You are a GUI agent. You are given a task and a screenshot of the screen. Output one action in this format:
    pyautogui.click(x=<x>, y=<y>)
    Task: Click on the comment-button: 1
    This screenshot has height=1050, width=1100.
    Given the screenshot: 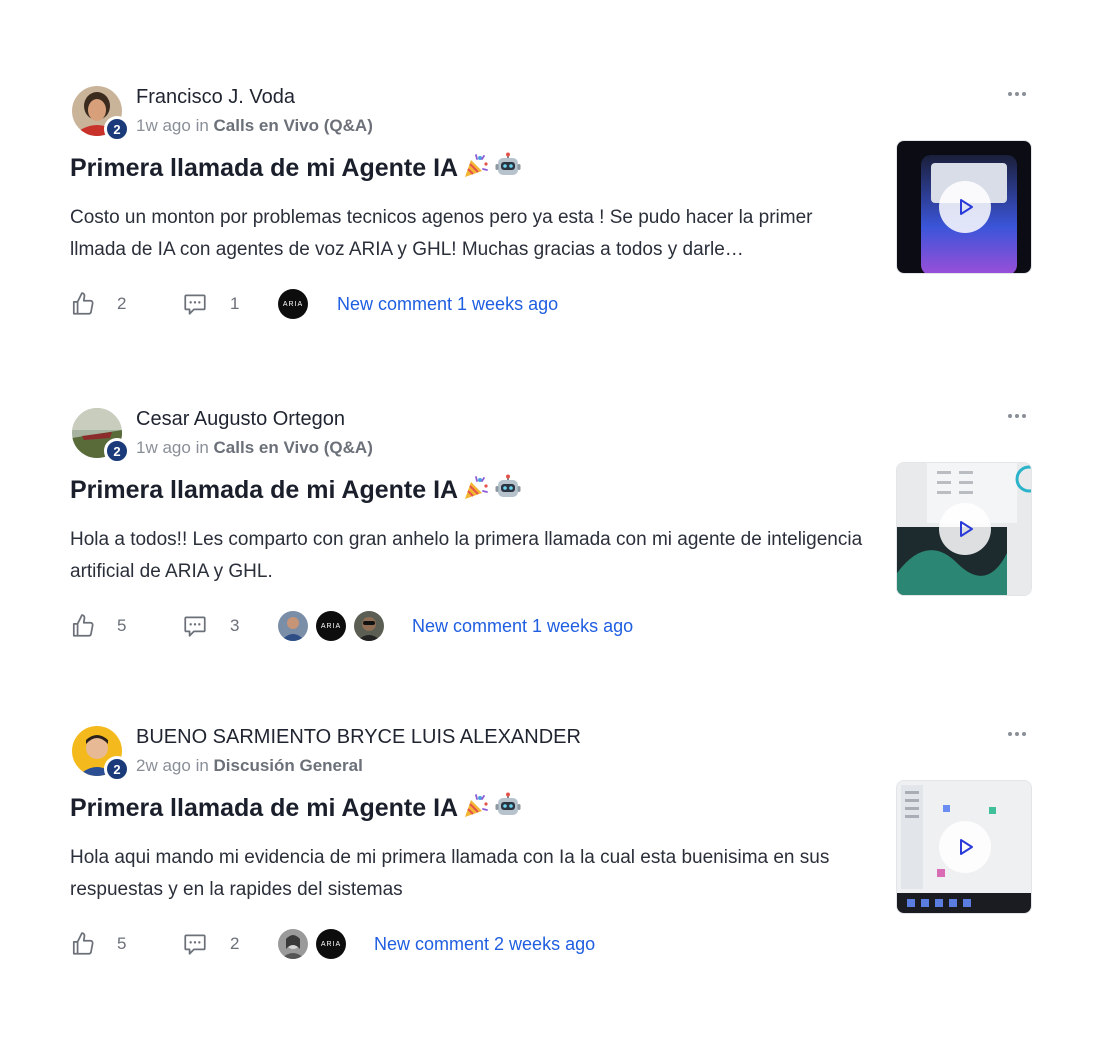 What is the action you would take?
    pyautogui.click(x=210, y=304)
    